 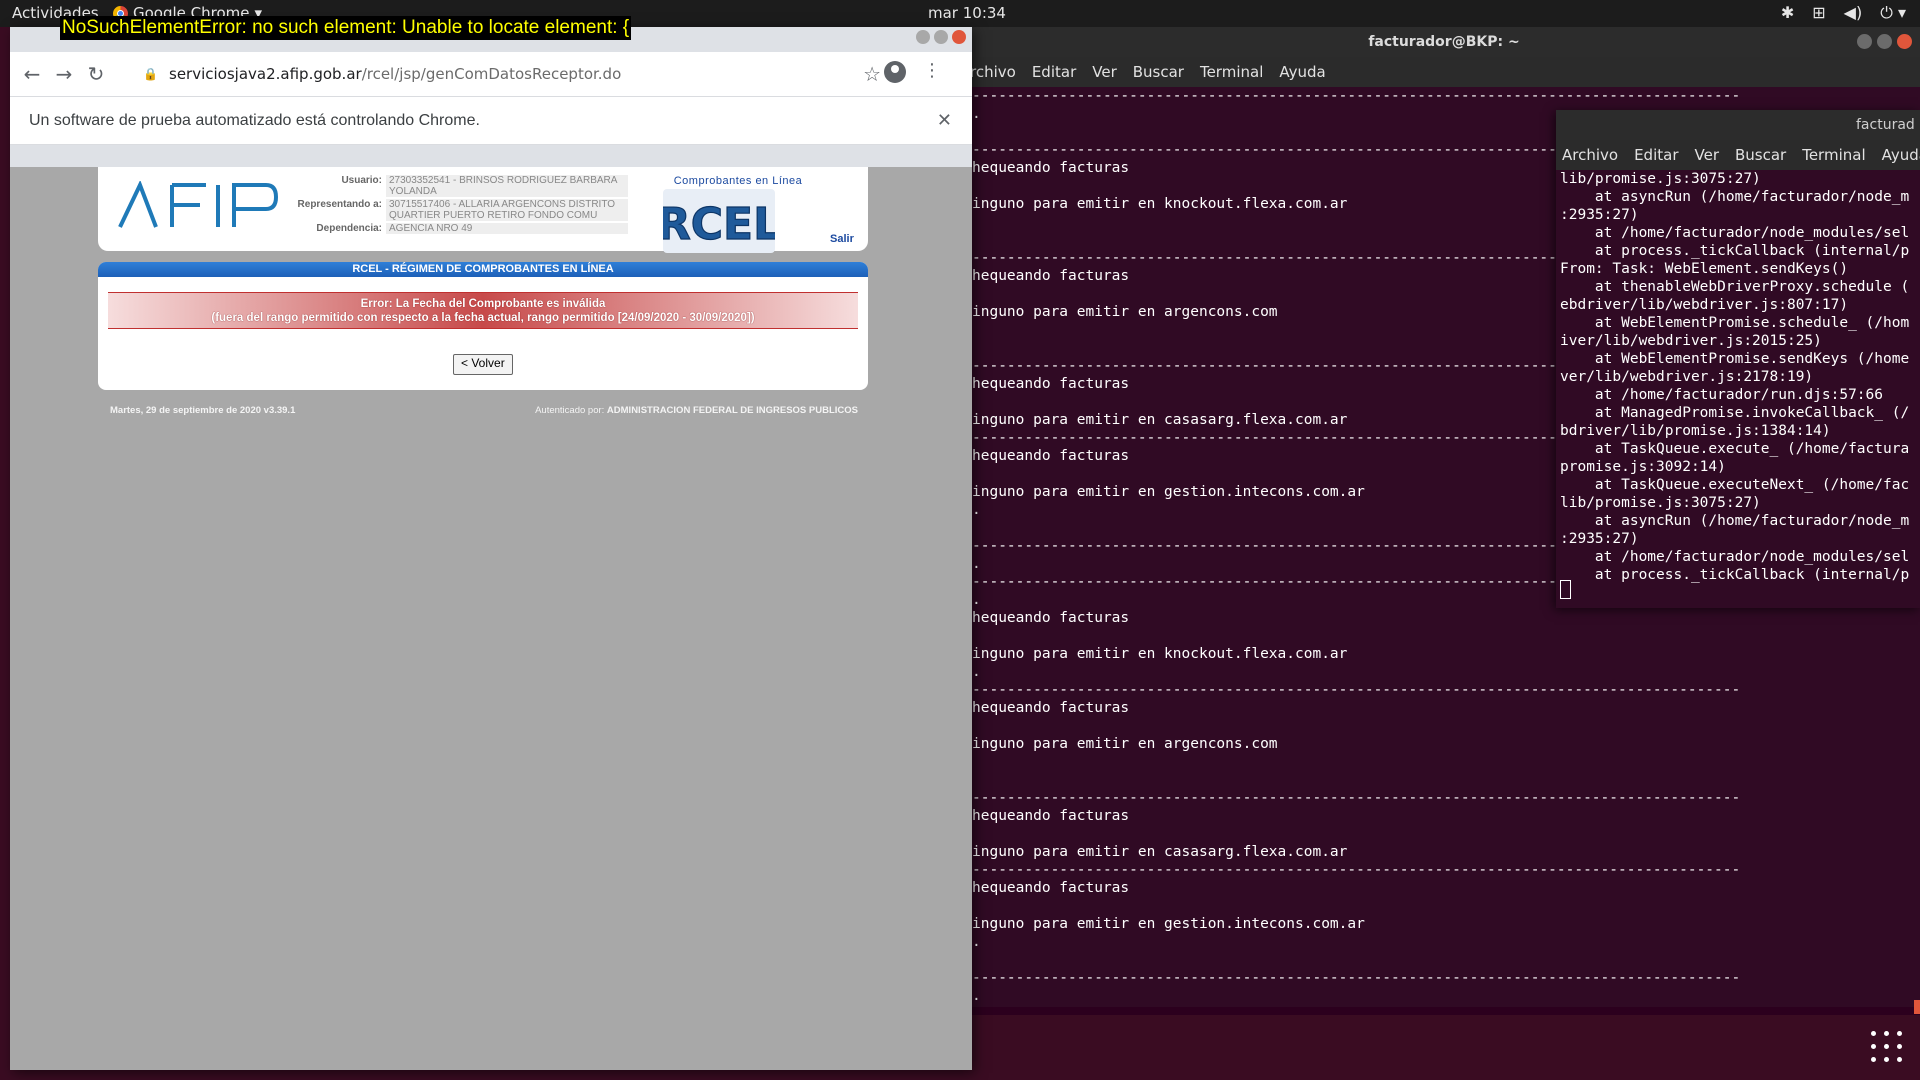 What do you see at coordinates (265, 74) in the screenshot?
I see `url-host: serviciosjava2.afip.gob.ar` at bounding box center [265, 74].